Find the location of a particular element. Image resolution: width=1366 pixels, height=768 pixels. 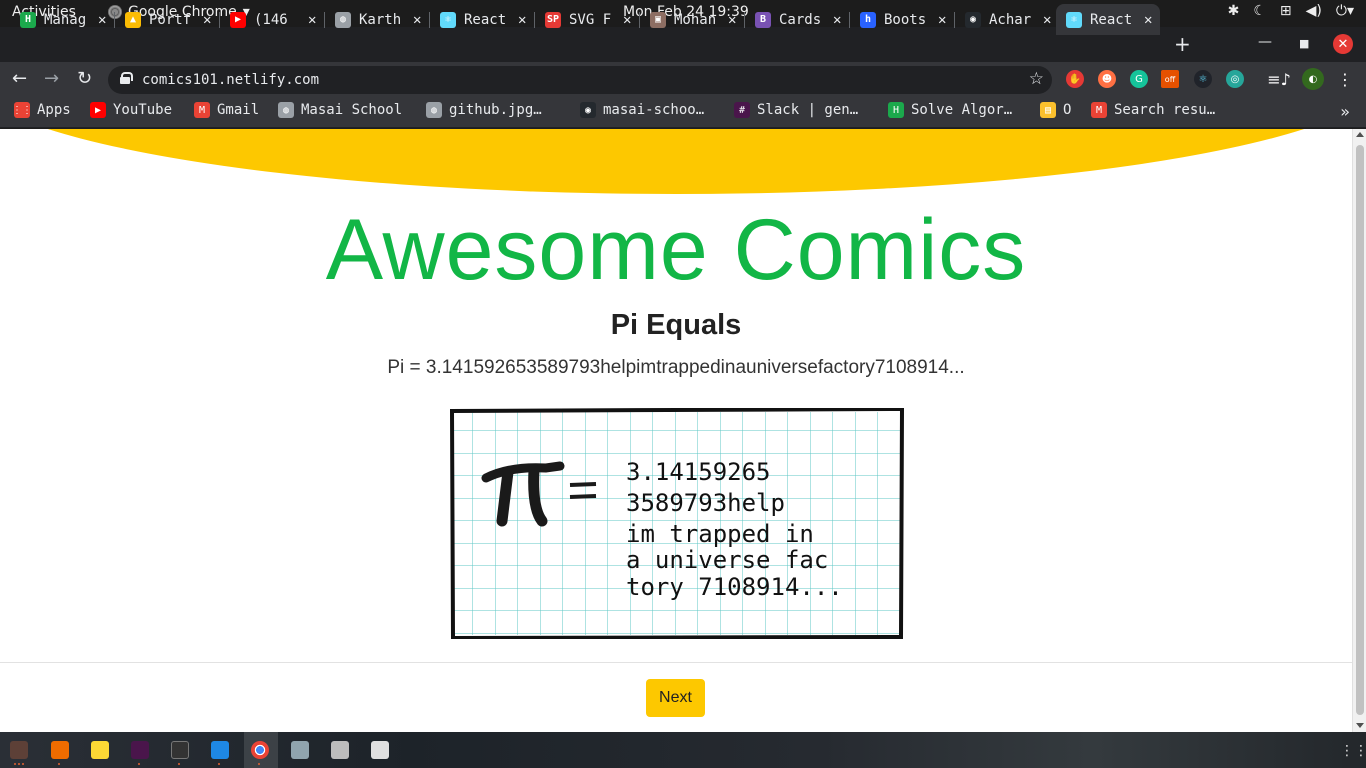

page-scrollbar is located at coordinates (1359, 430).